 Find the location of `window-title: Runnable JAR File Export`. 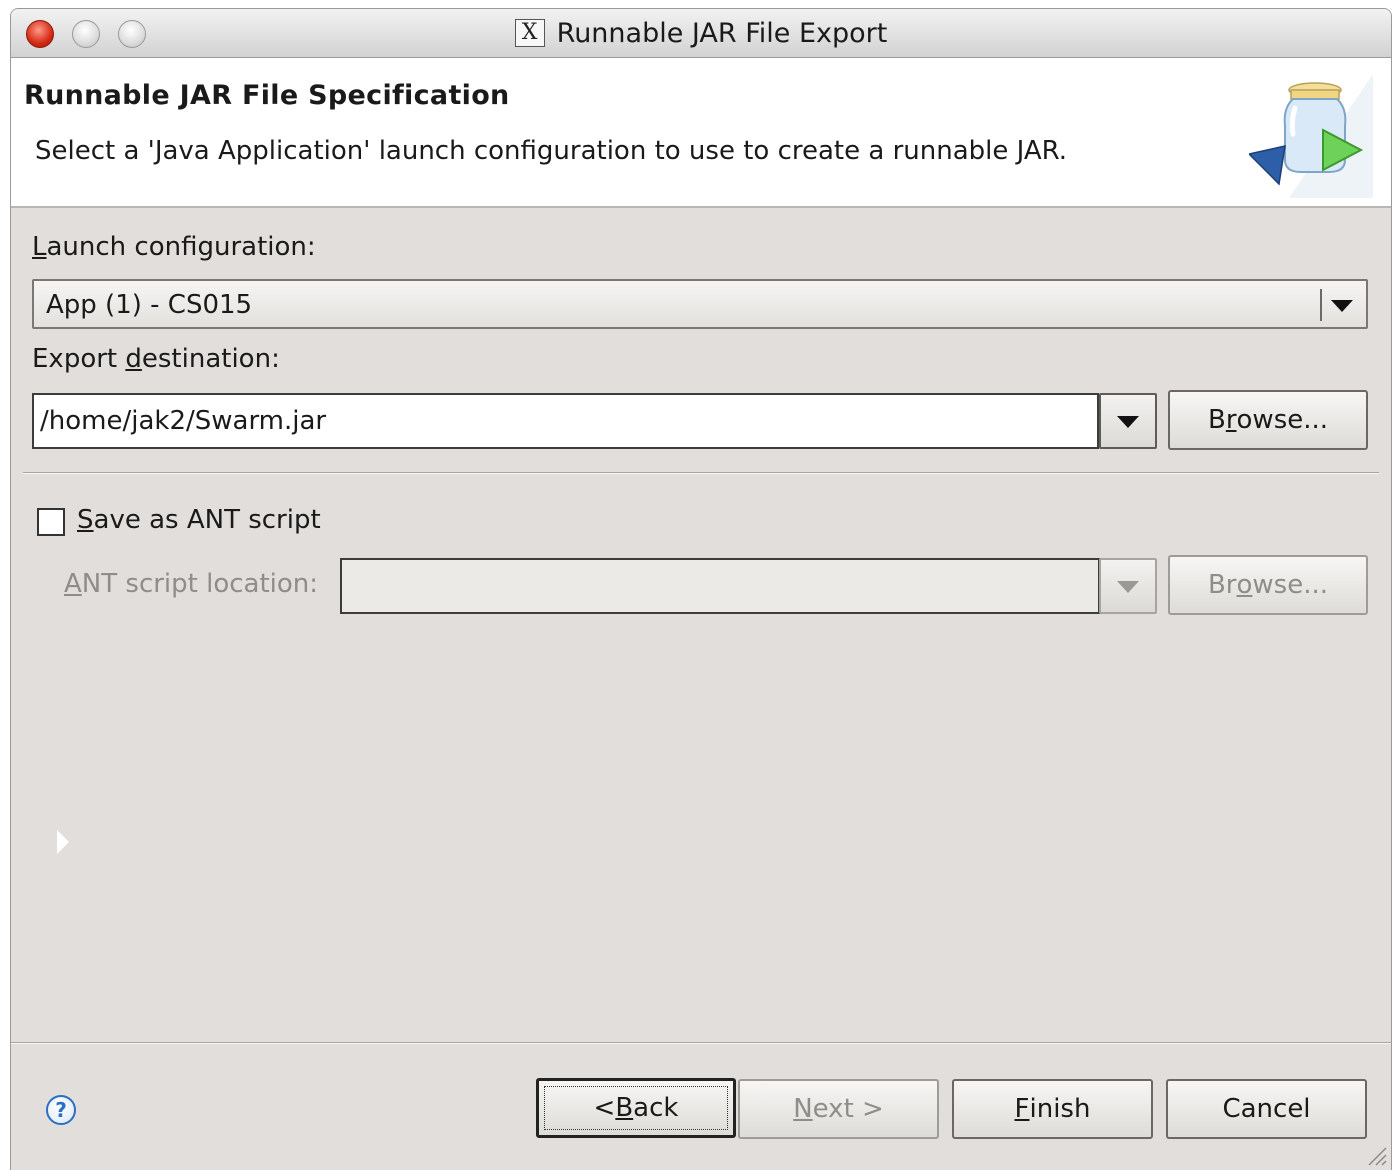

window-title: Runnable JAR File Export is located at coordinates (722, 33).